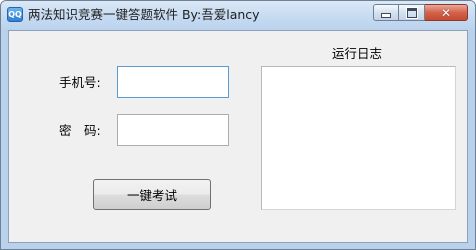 The width and height of the screenshot is (476, 250). I want to click on phone-label: 手机号:, so click(80, 82).